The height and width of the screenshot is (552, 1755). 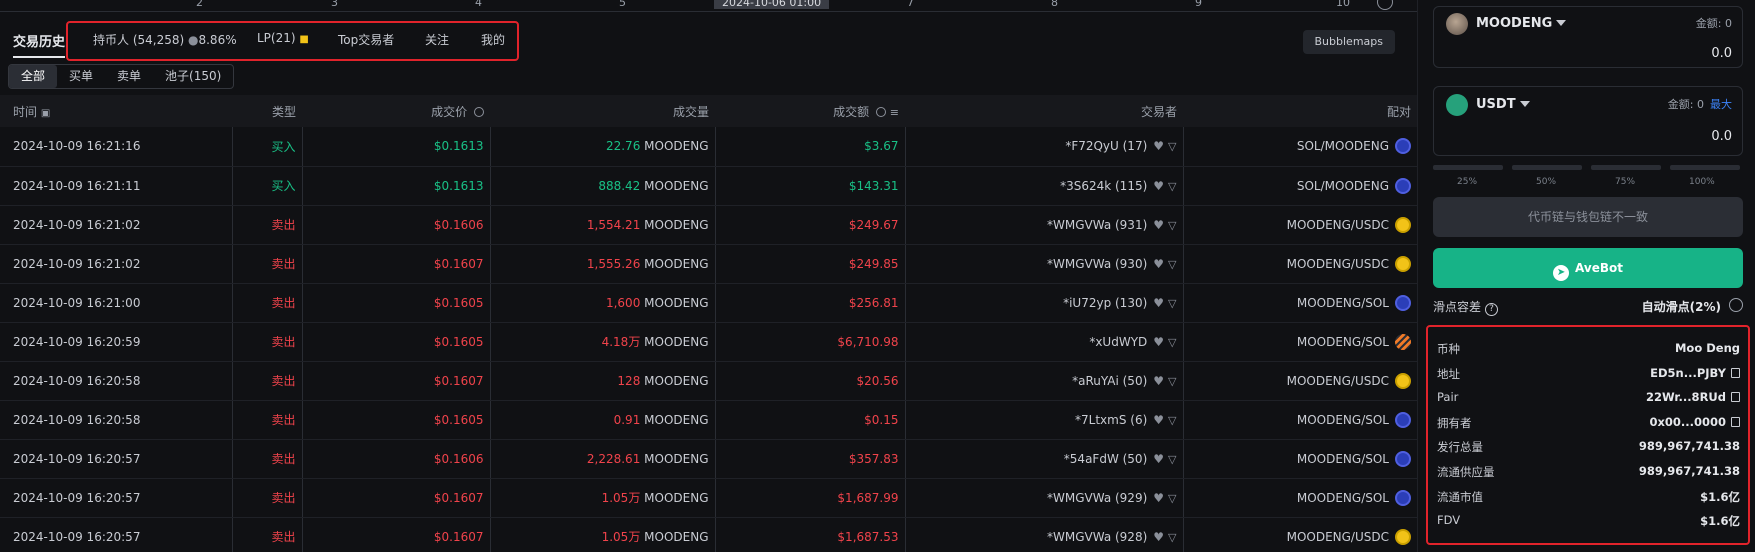 What do you see at coordinates (437, 39) in the screenshot?
I see `tab-follow: 关注` at bounding box center [437, 39].